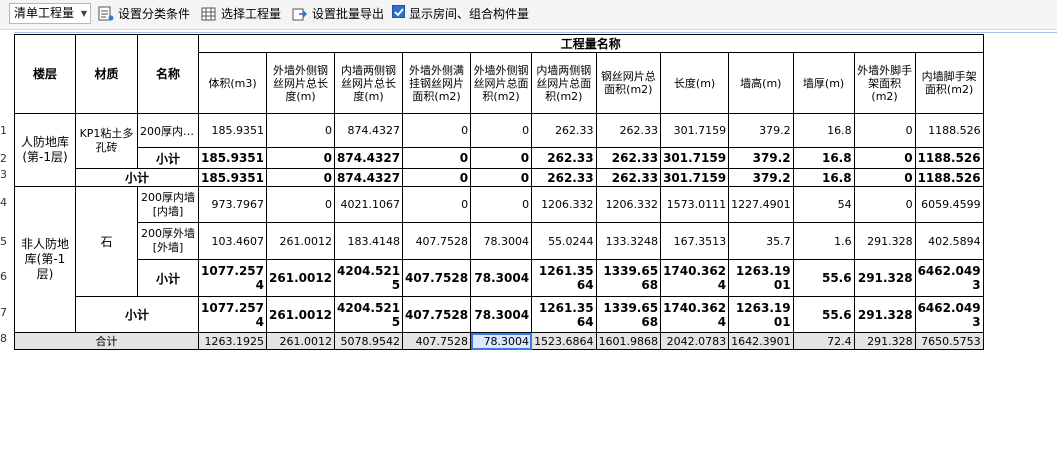 The image size is (1057, 474). Describe the element at coordinates (232, 83) in the screenshot. I see `col-header: 体积(m3)` at that location.